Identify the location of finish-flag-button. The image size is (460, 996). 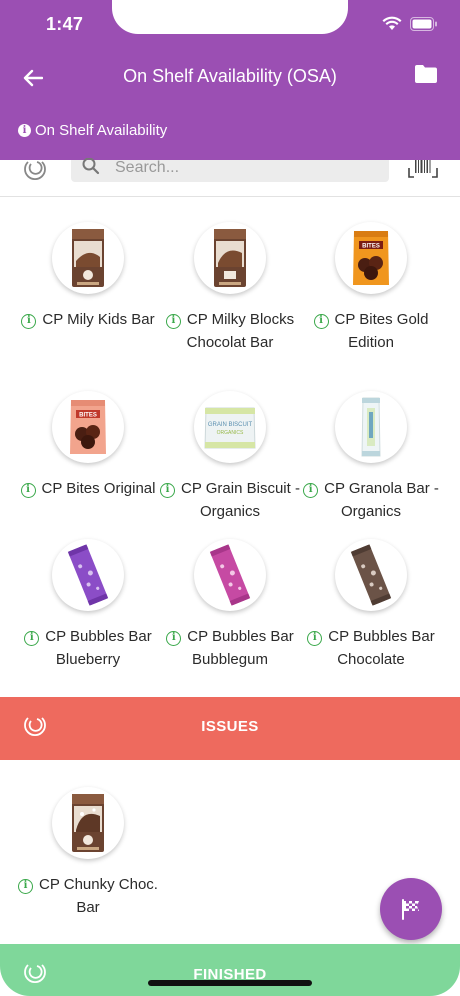
(411, 909).